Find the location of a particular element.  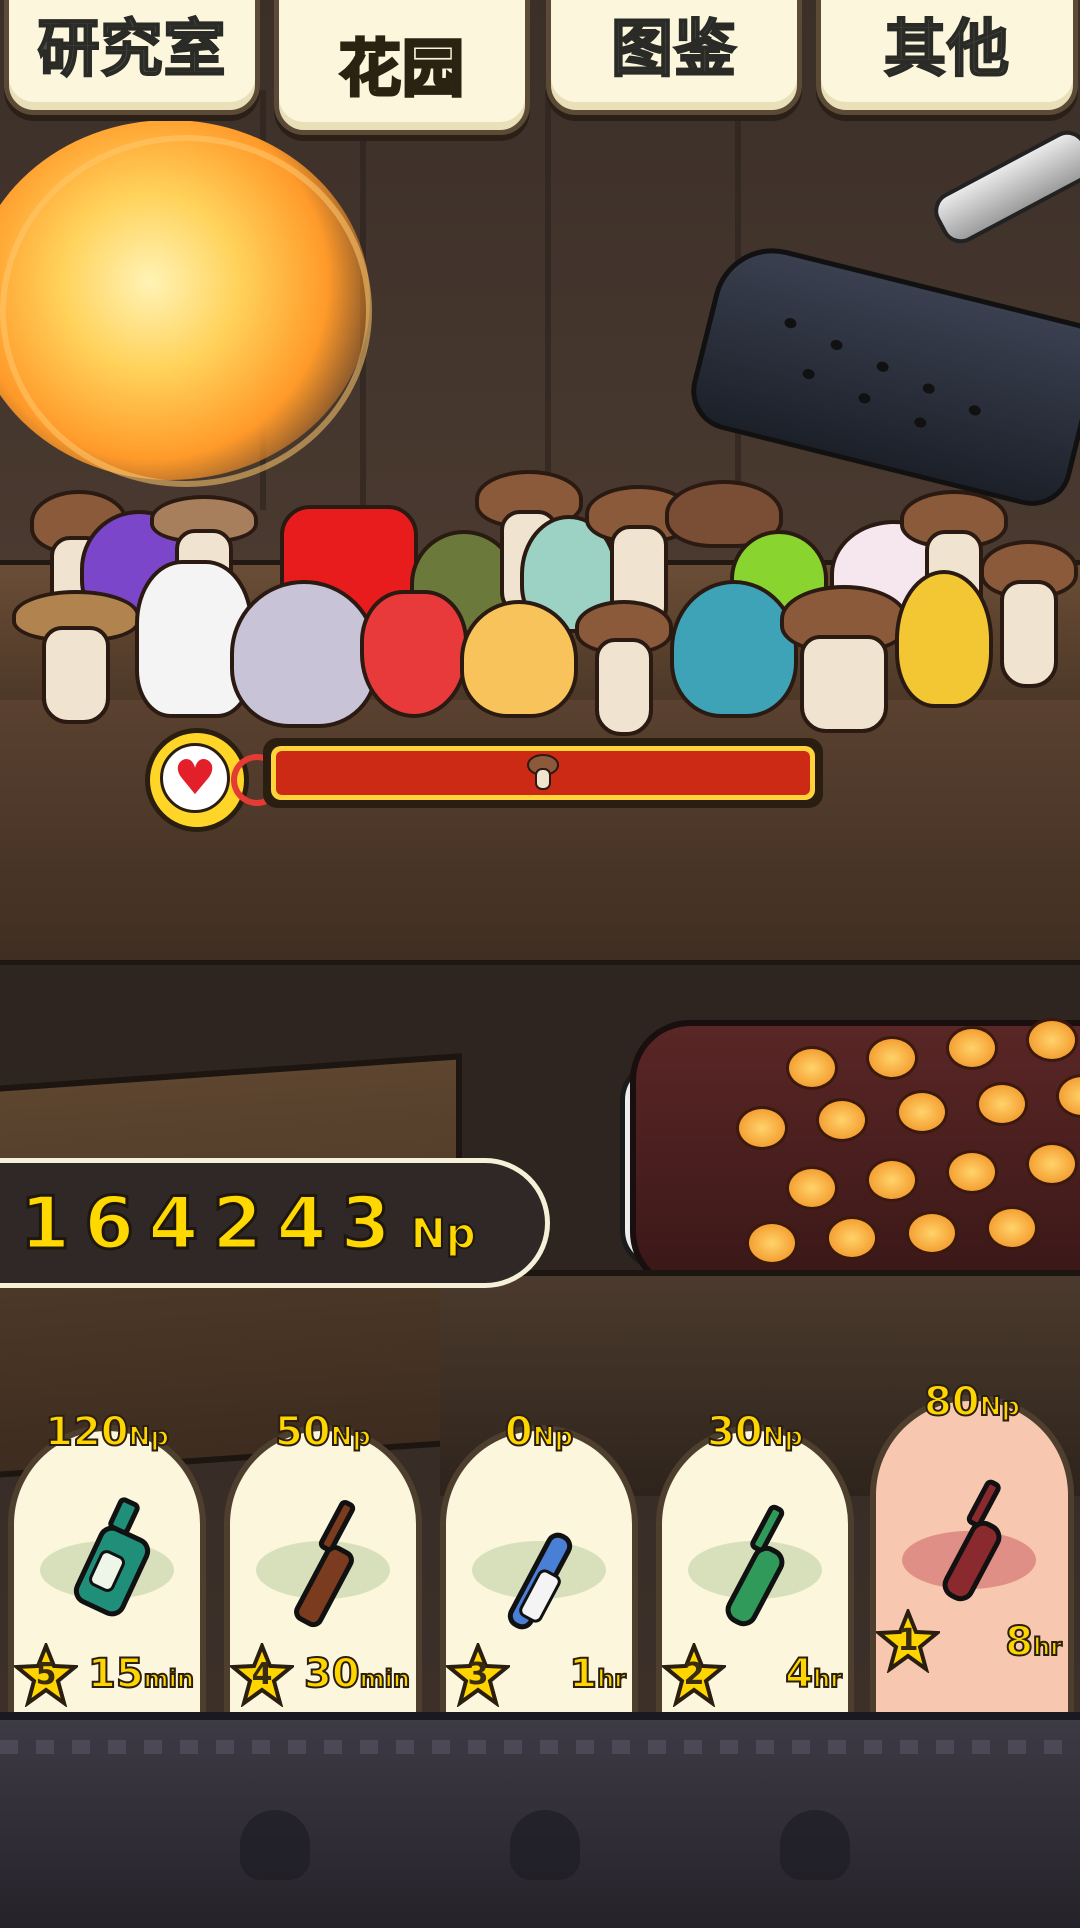

np-points-value: 164243 is located at coordinates (212, 1223).